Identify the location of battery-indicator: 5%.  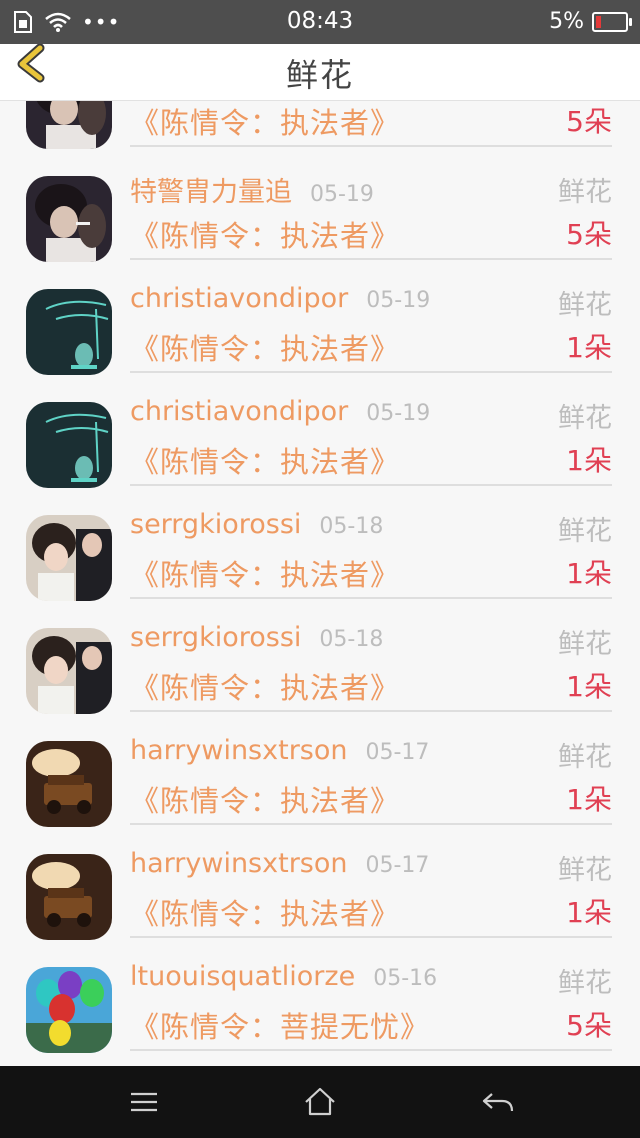
(590, 21).